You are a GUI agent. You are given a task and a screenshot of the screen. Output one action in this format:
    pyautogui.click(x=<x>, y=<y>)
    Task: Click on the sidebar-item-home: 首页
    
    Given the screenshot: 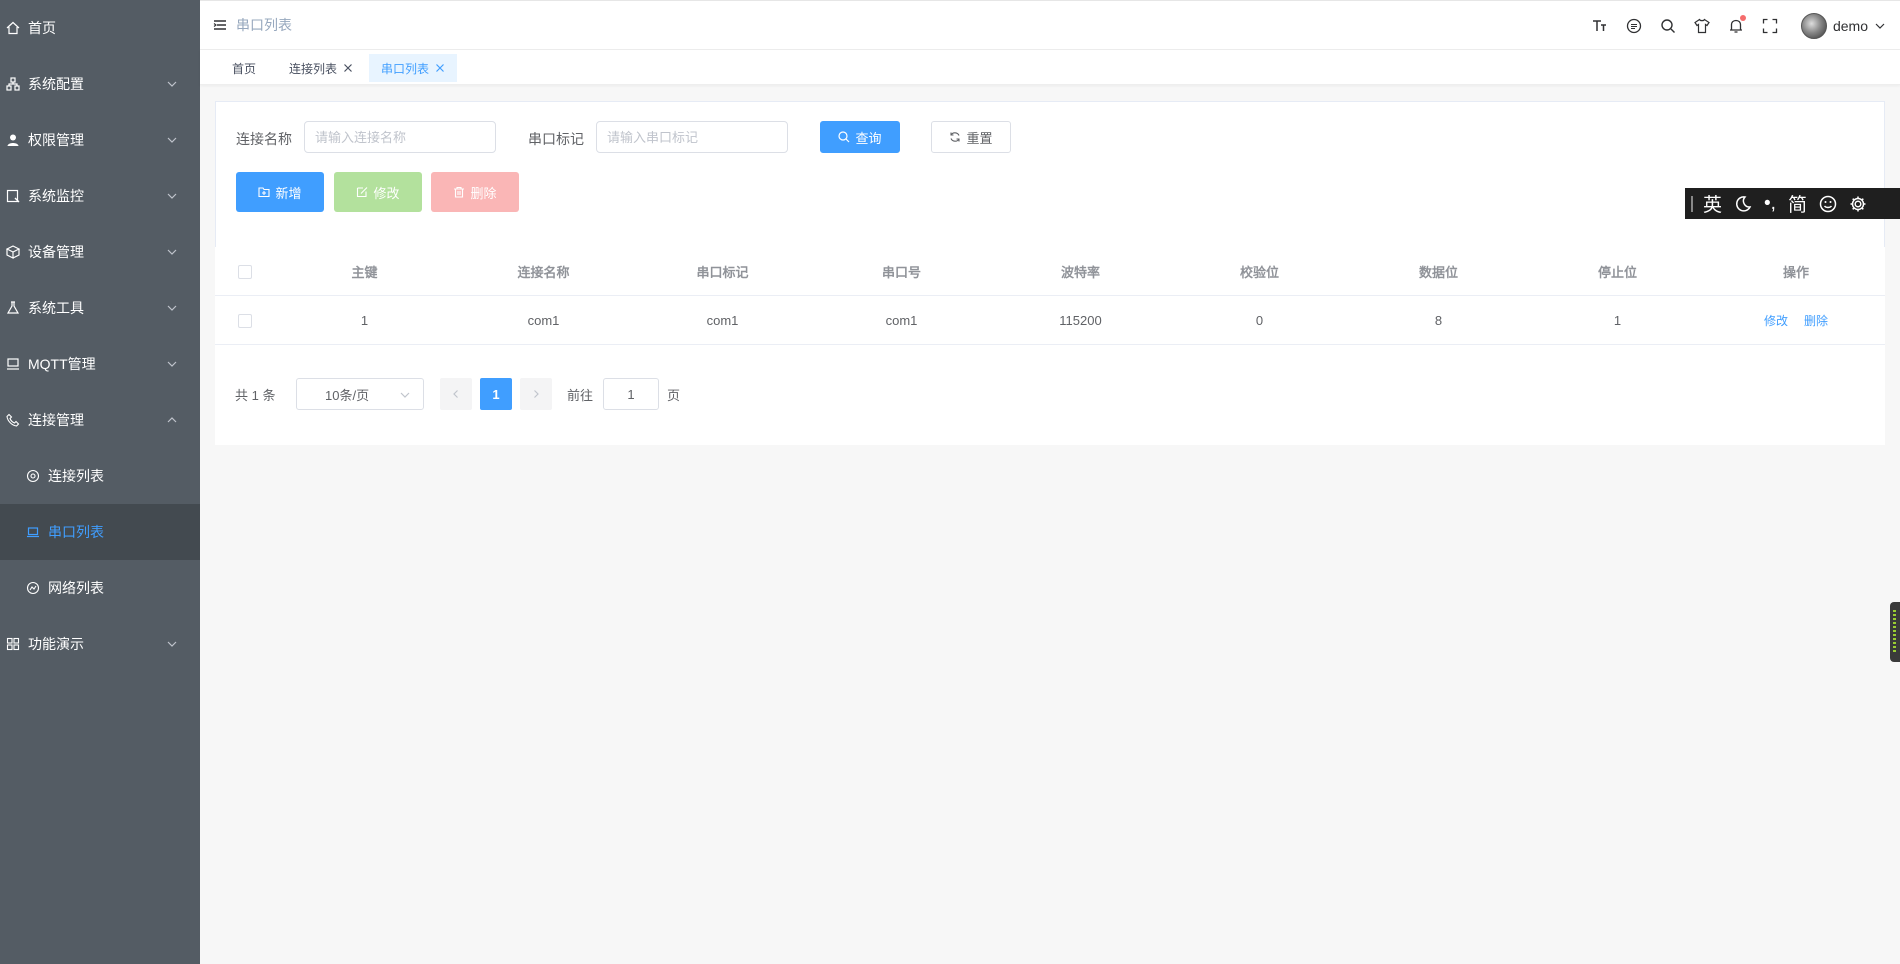 What is the action you would take?
    pyautogui.click(x=100, y=28)
    